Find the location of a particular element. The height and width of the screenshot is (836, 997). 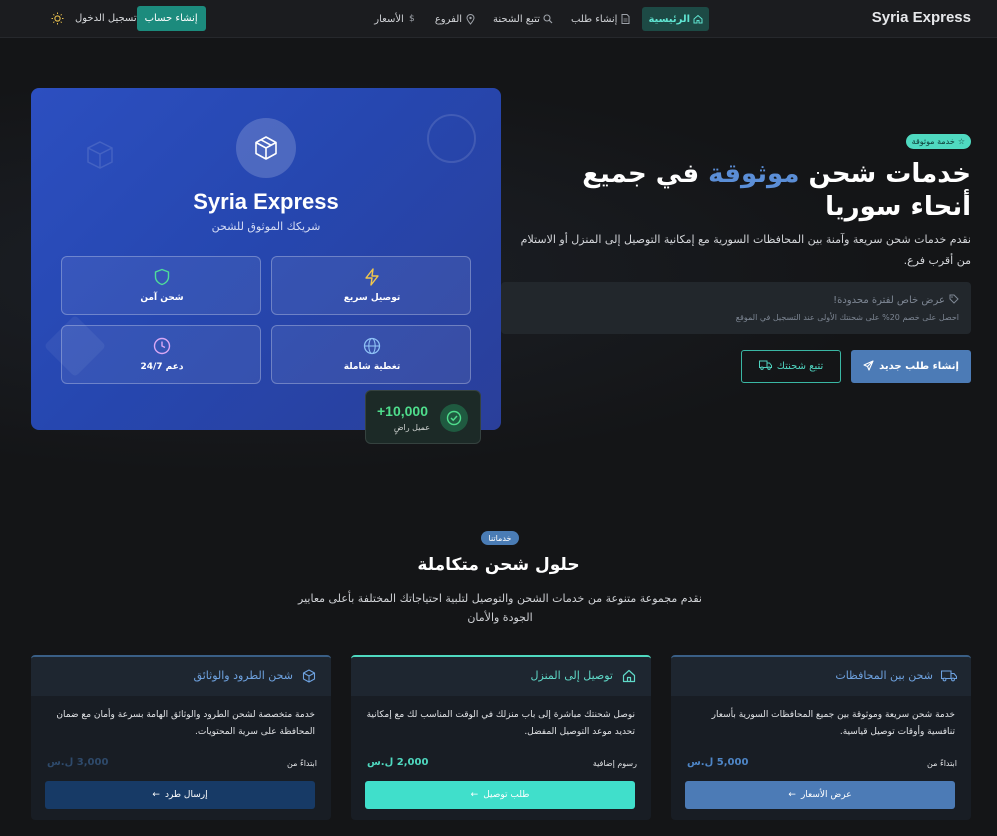

nav-link-label: الأسعار is located at coordinates (389, 19).